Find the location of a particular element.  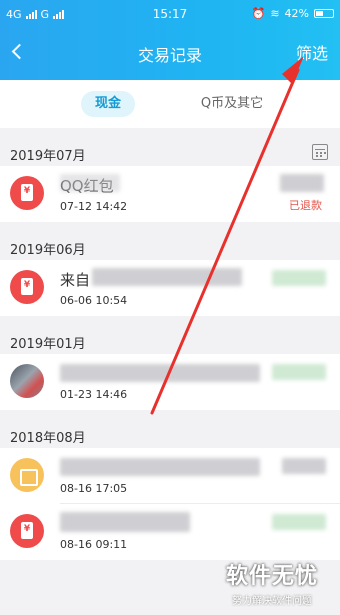

transaction-row: QQ红包 07-12 14:42 已退款 is located at coordinates (170, 194).